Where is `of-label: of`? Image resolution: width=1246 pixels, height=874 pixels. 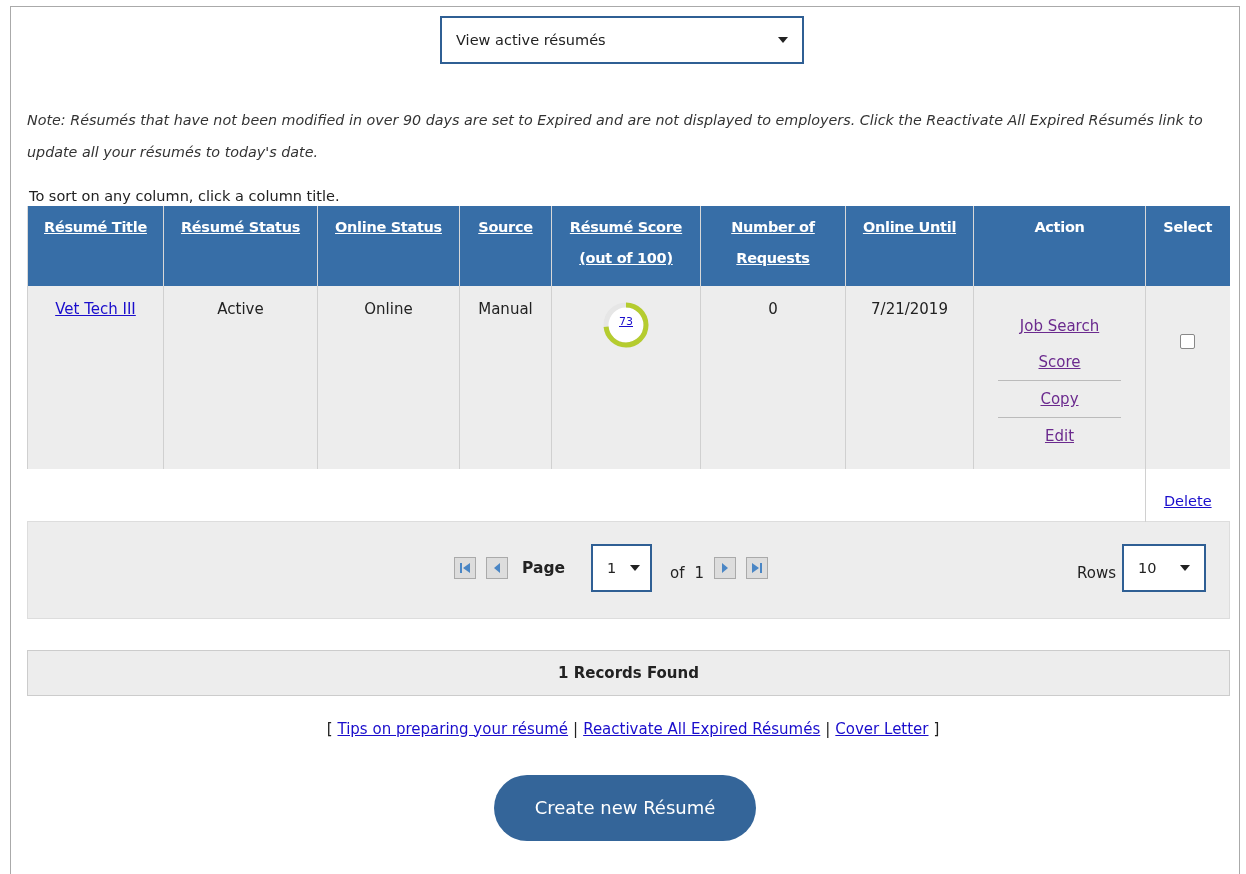 of-label: of is located at coordinates (677, 572).